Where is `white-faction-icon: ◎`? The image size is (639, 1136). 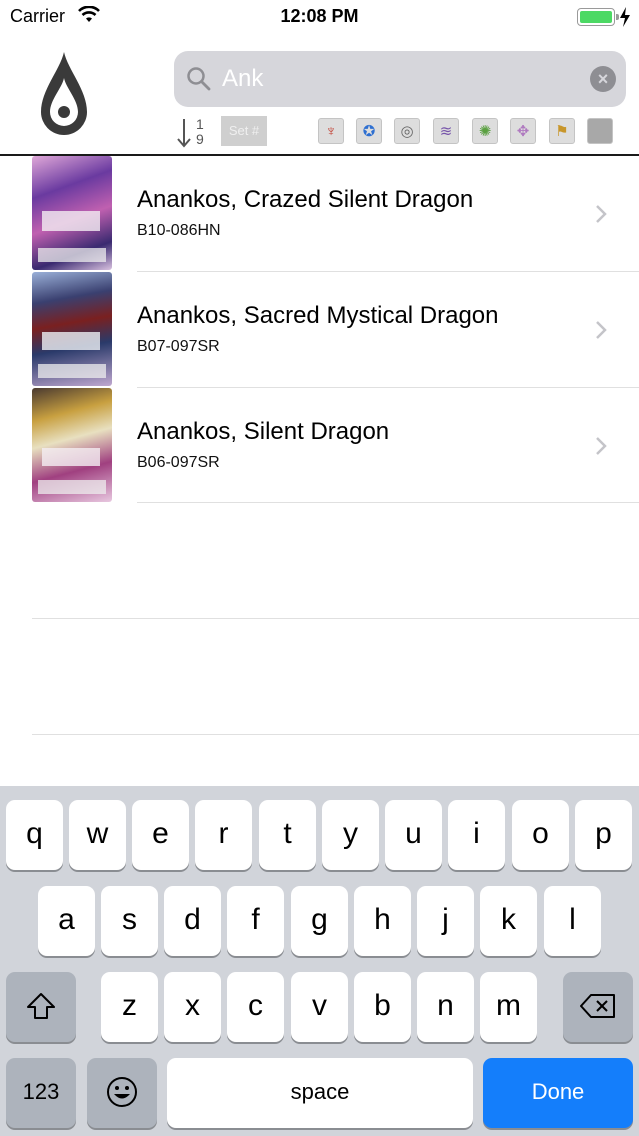 white-faction-icon: ◎ is located at coordinates (407, 131).